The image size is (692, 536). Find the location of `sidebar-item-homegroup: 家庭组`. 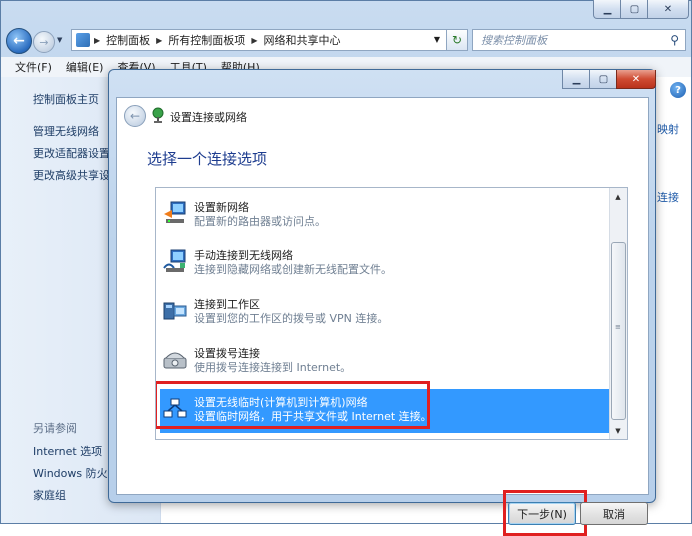

sidebar-item-homegroup: 家庭组 is located at coordinates (49, 495).